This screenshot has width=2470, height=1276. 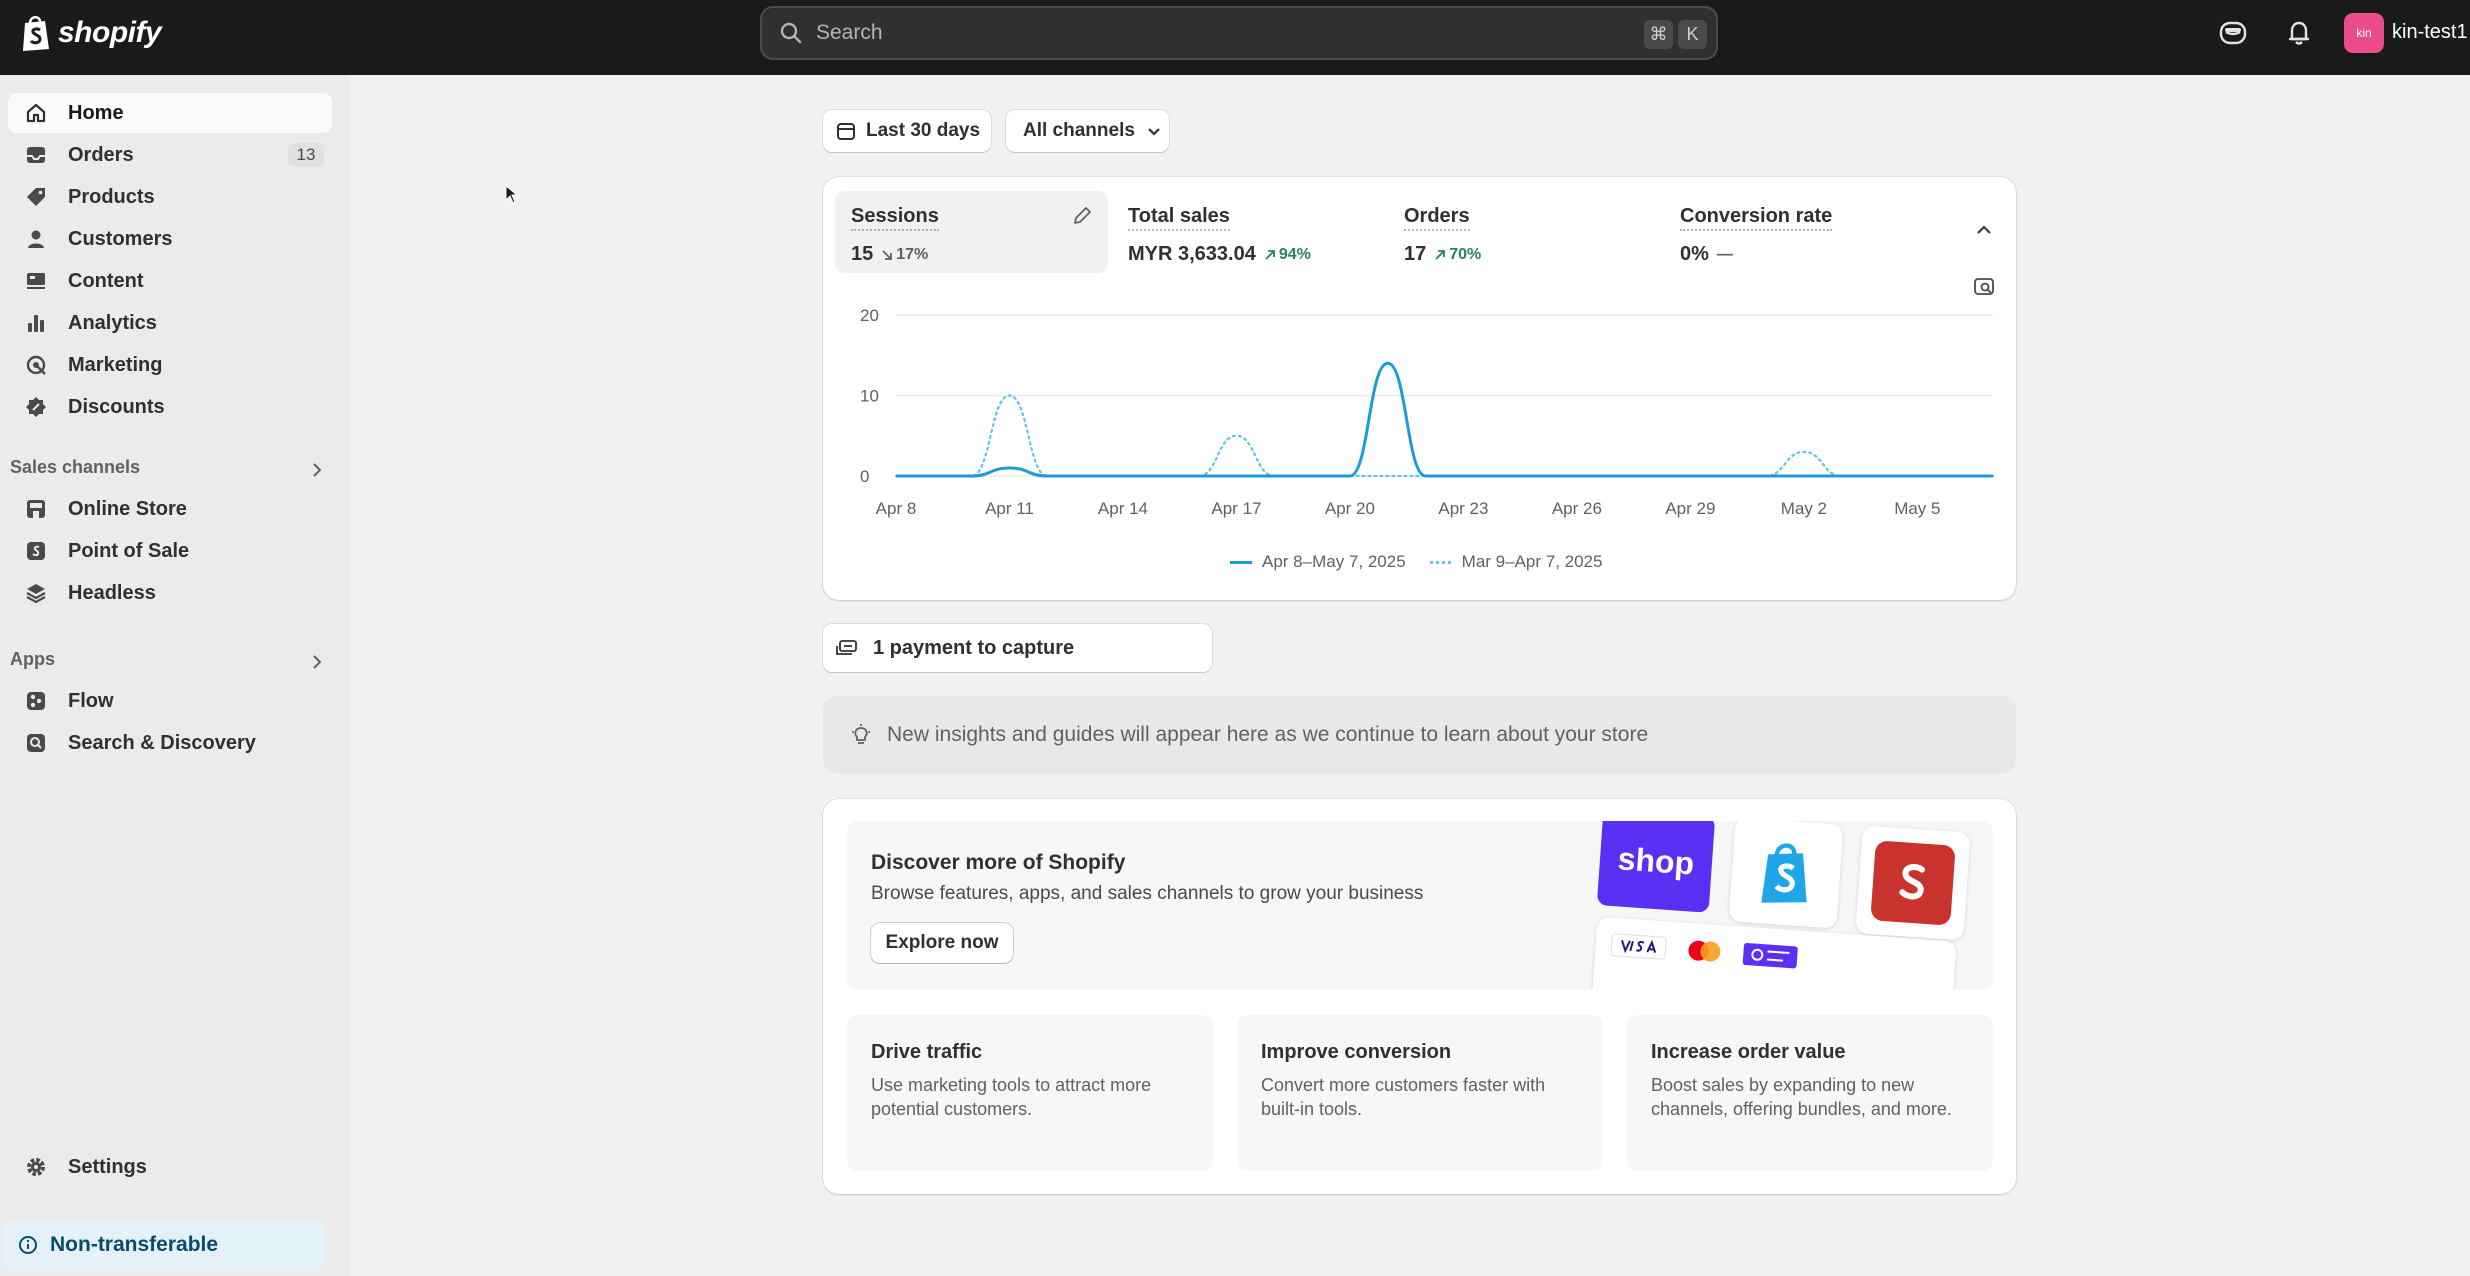 What do you see at coordinates (942, 943) in the screenshot?
I see `explore-now-button: Explore now` at bounding box center [942, 943].